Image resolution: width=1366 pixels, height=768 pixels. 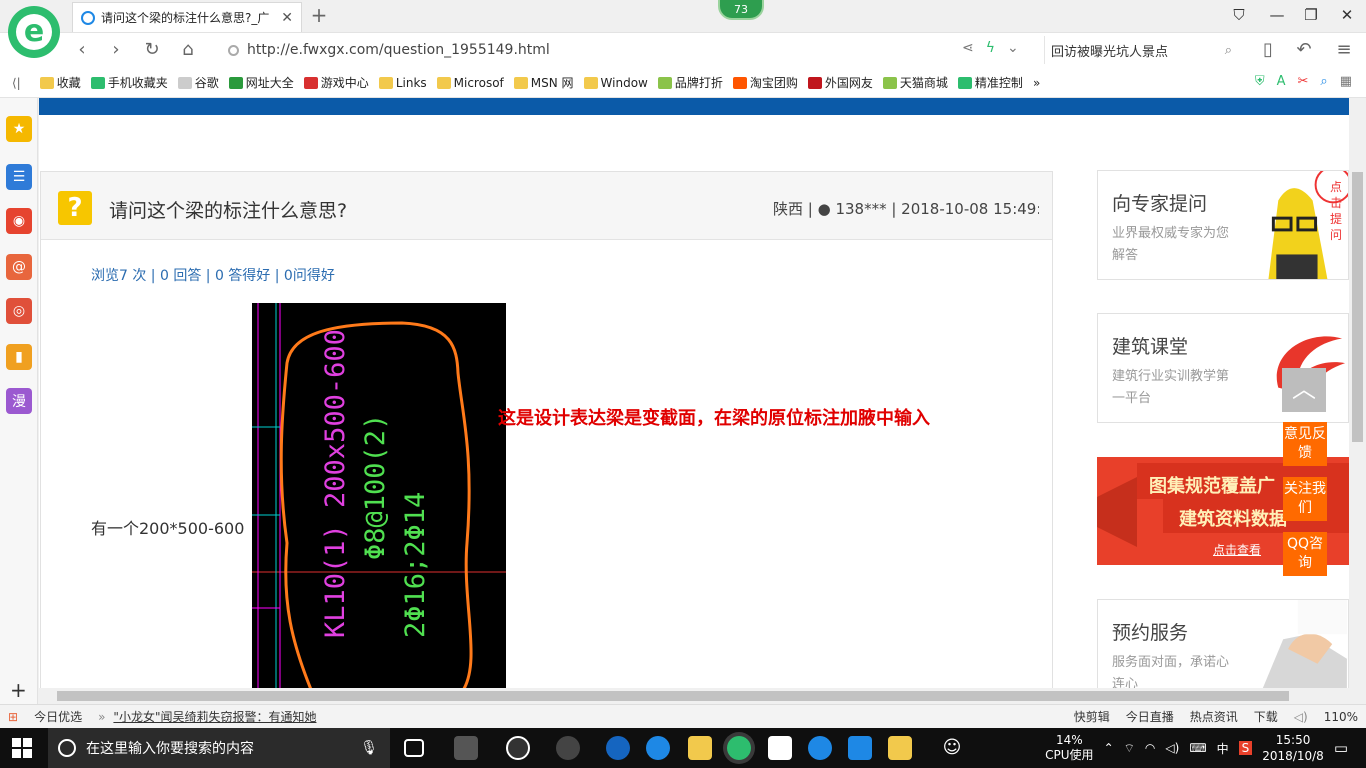 What do you see at coordinates (1092, 716) in the screenshot?
I see `status-item-clip: 快剪辑` at bounding box center [1092, 716].